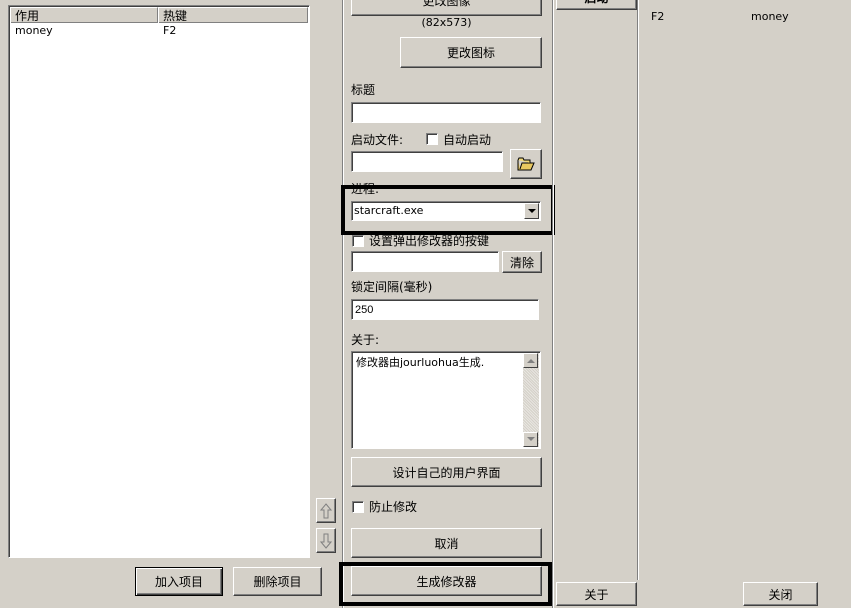  I want to click on arrow-down-icon, so click(326, 541).